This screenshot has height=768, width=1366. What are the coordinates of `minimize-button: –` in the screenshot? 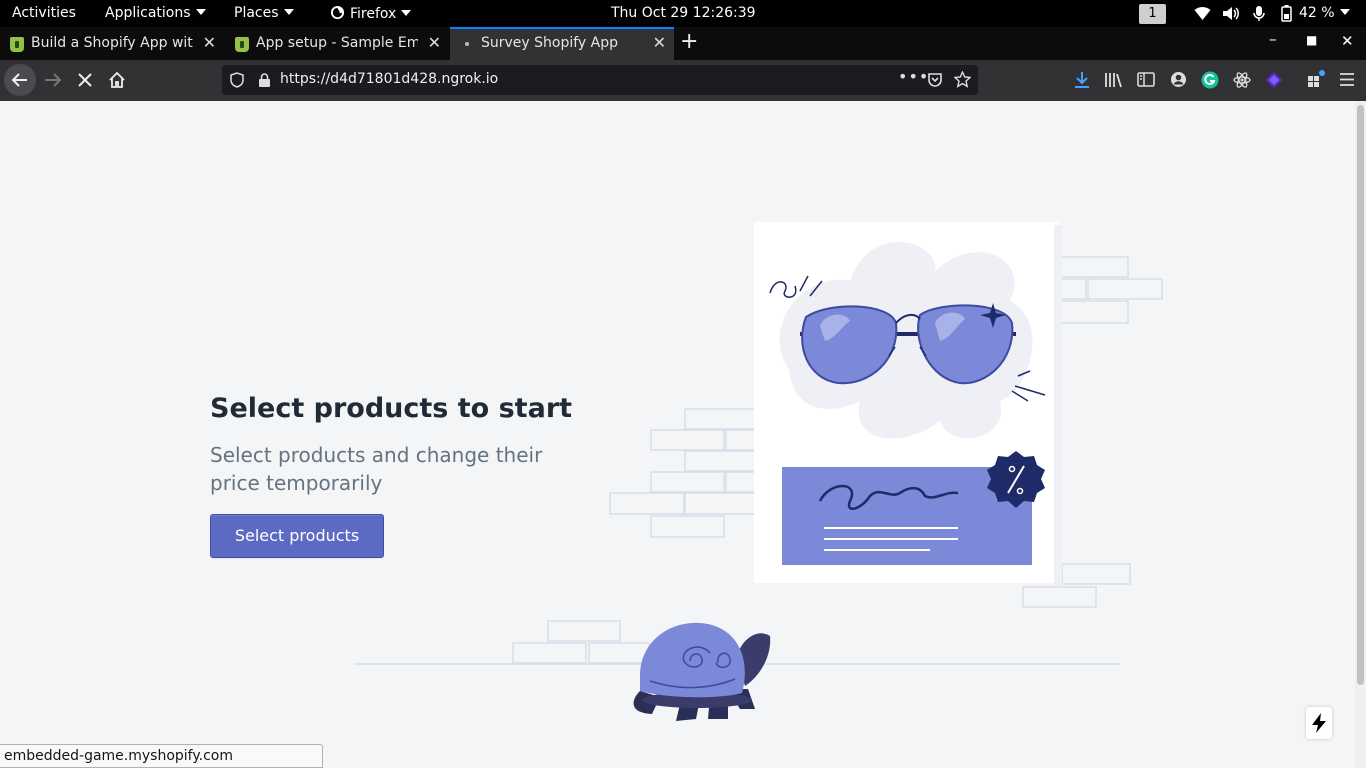 It's located at (1273, 39).